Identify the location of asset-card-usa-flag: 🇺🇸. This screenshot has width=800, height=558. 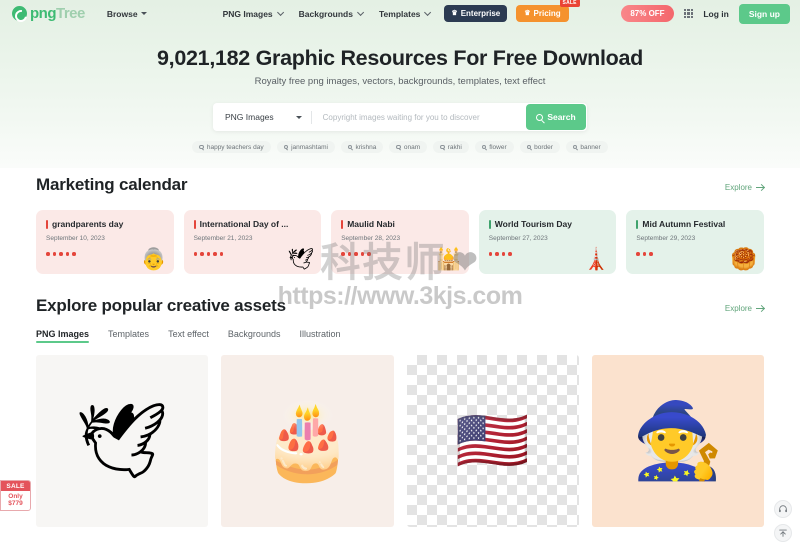
(492, 441).